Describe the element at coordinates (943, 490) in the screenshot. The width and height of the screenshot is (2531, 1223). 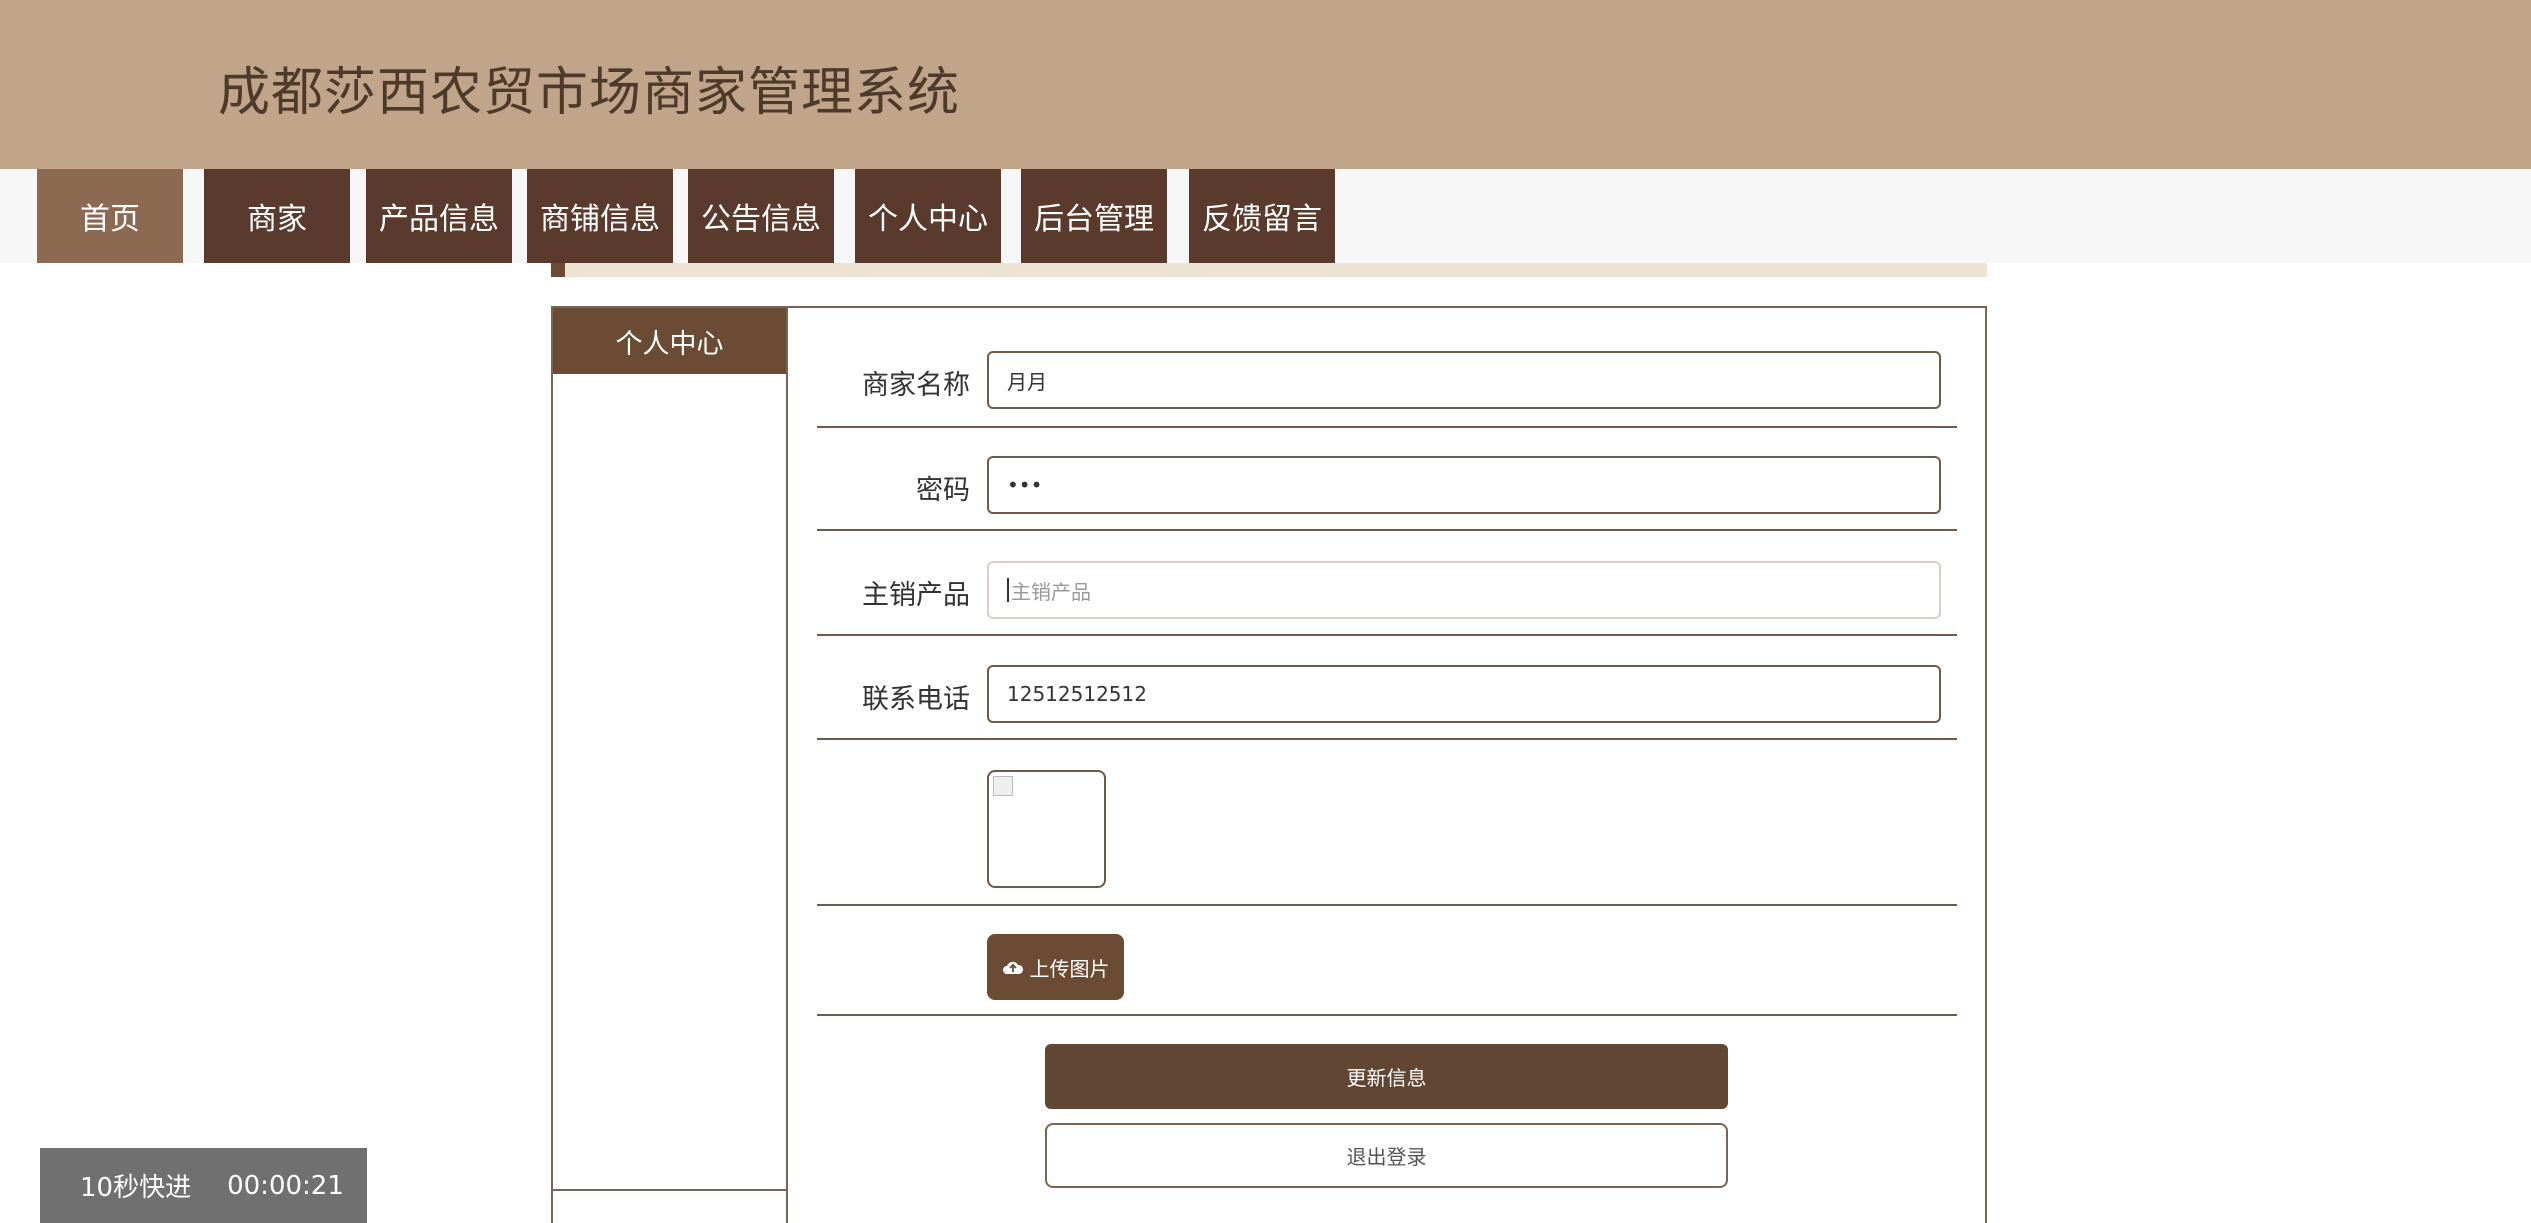
I see `password-label: 密码` at that location.